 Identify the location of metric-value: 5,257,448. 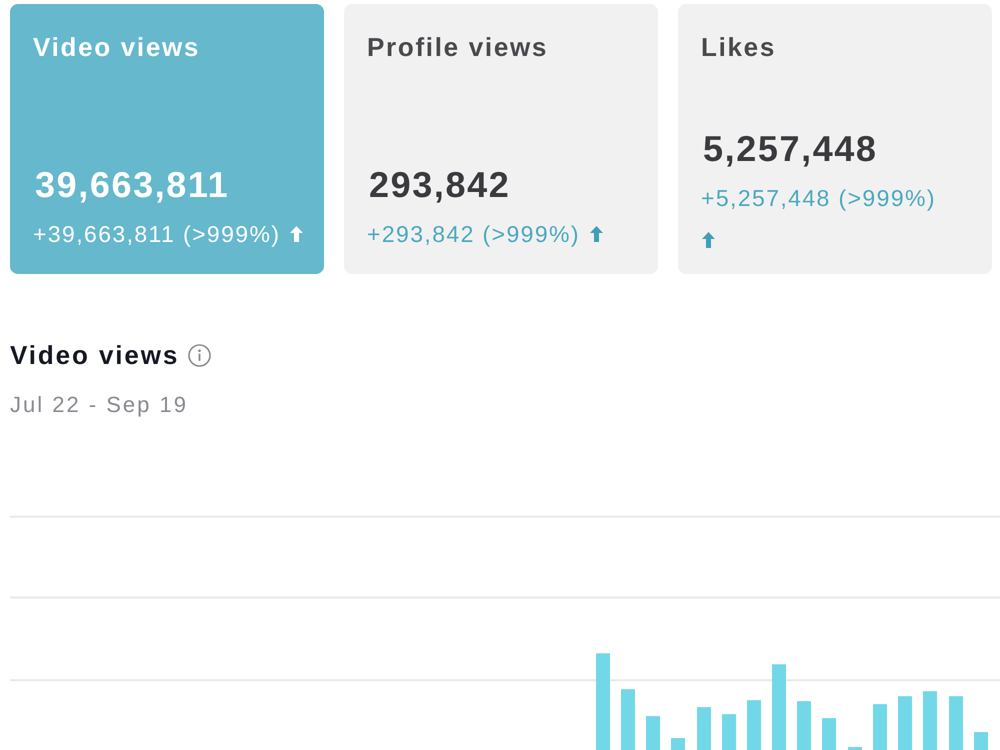
(790, 149).